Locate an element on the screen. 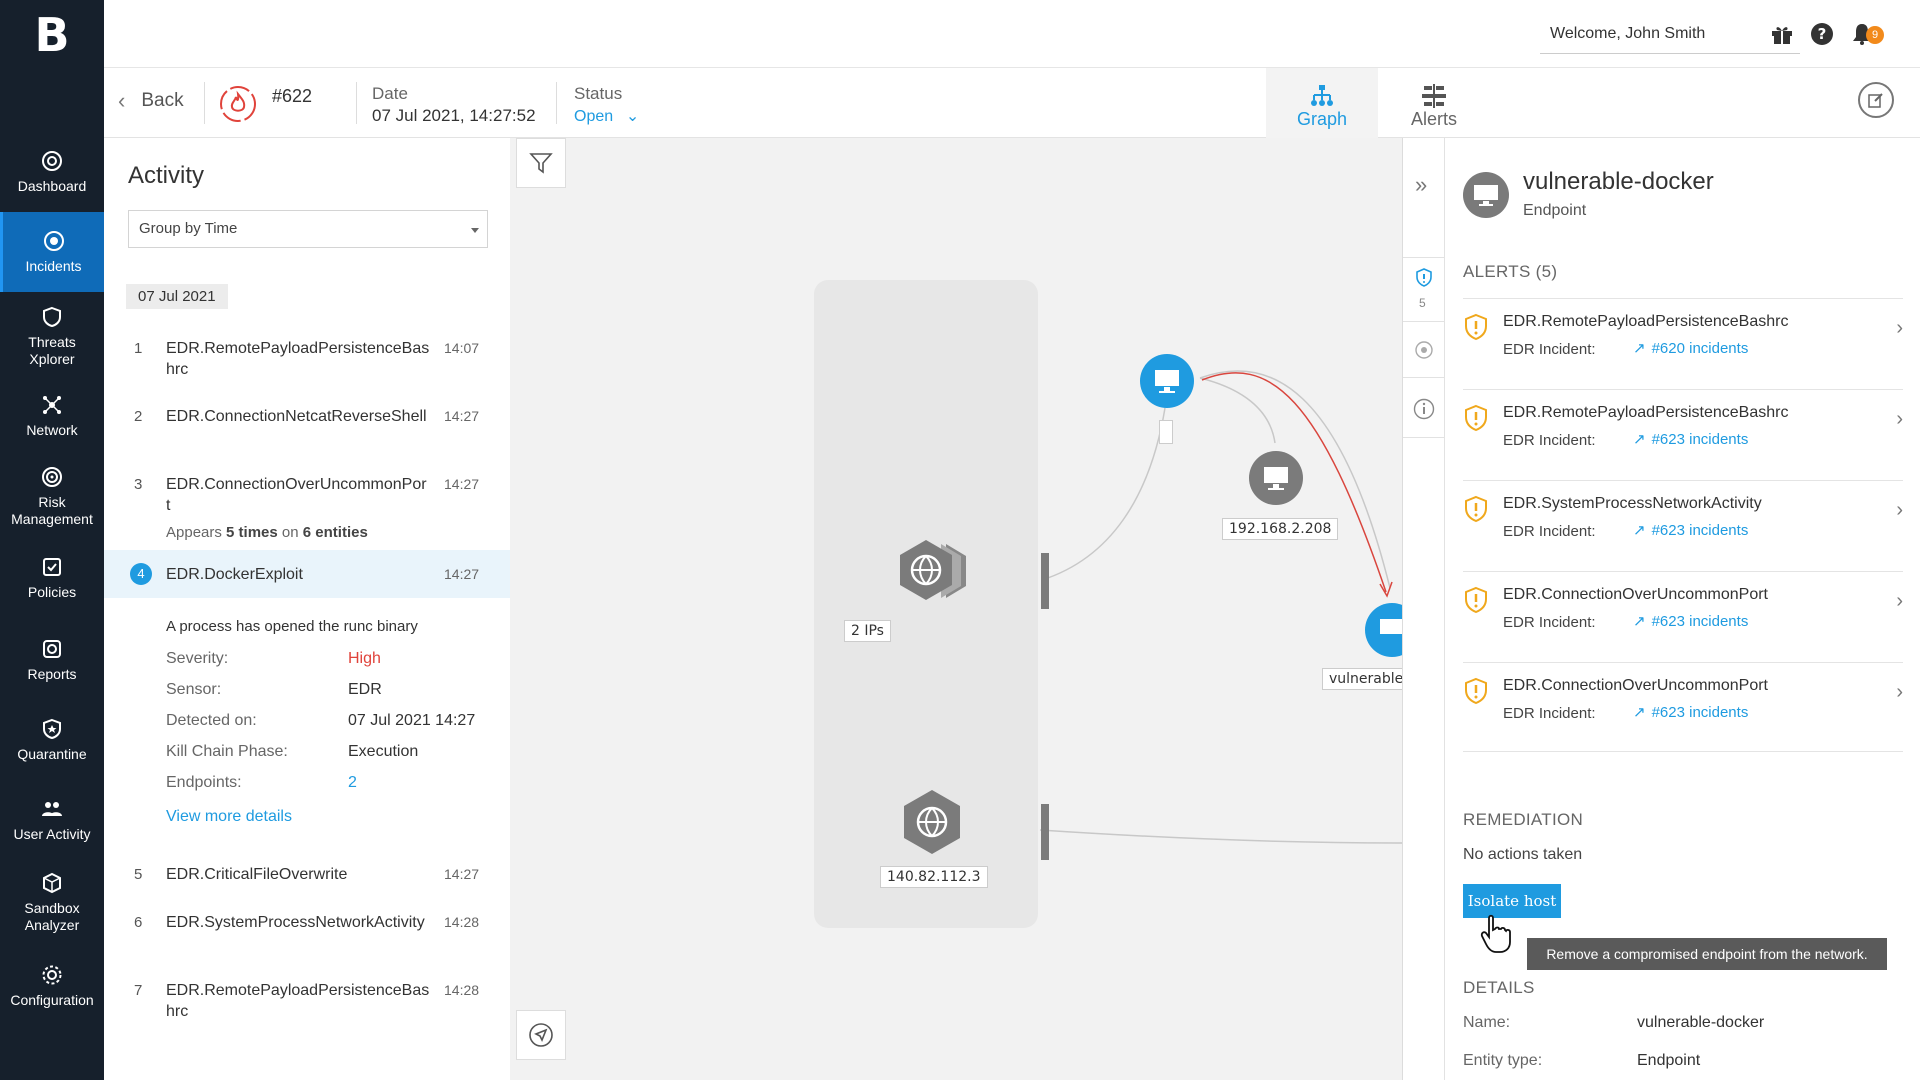 The image size is (1920, 1080). nav-item-network: Network is located at coordinates (52, 422).